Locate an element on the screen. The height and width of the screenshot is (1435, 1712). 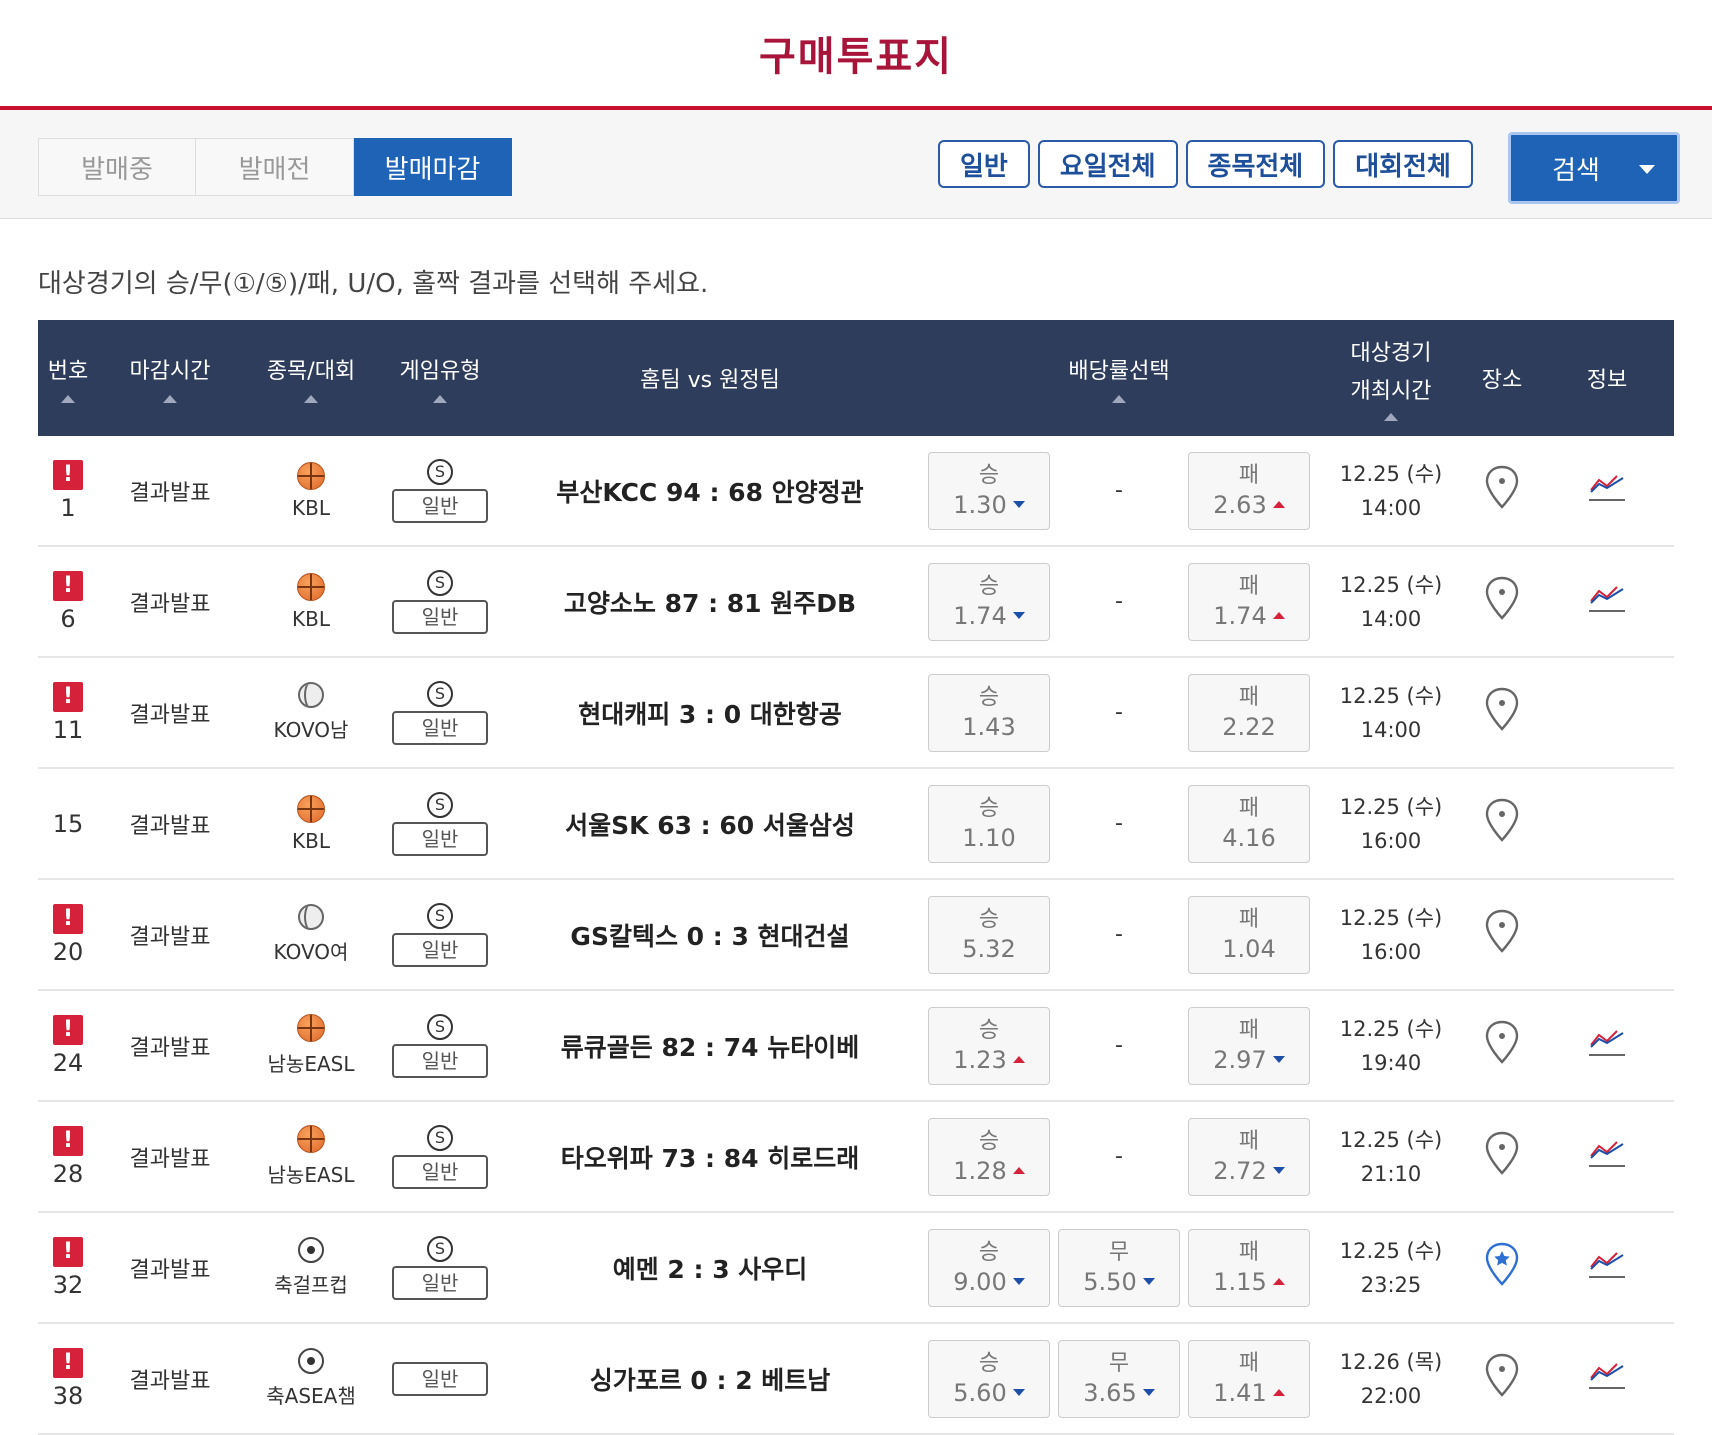
league-name: 축걸프컵 is located at coordinates (311, 1285).